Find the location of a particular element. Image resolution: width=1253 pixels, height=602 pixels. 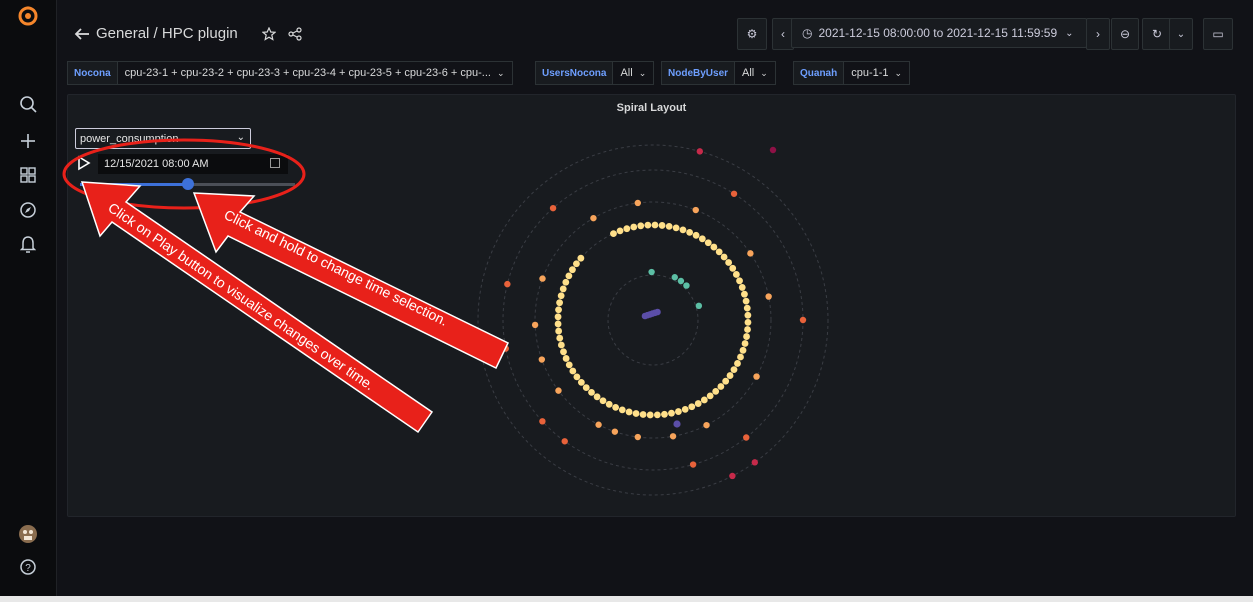

metric-select: power_consumption ⌄ is located at coordinates (163, 138).